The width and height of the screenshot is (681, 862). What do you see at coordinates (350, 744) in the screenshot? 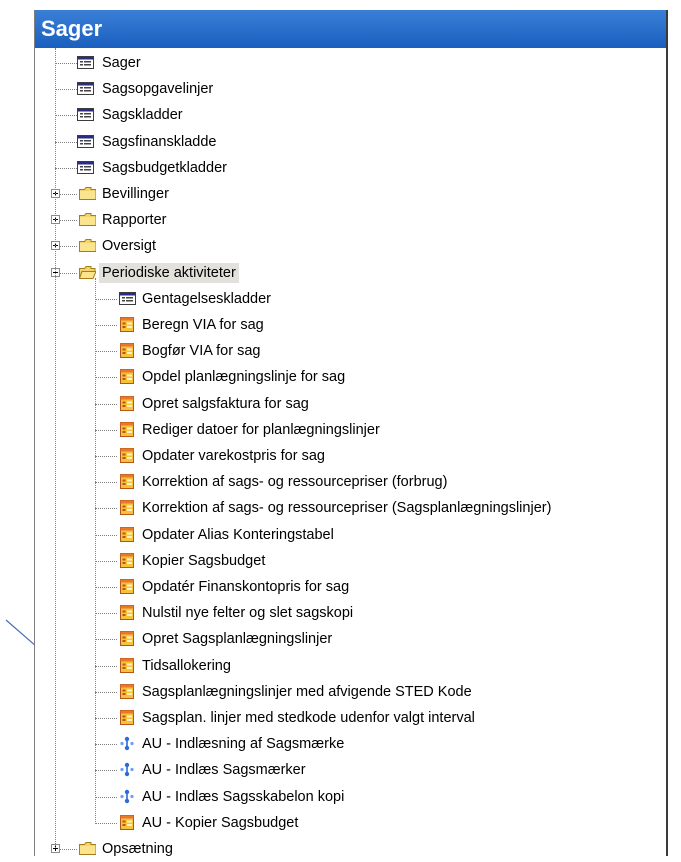
I see `tree-item: AU - Indlæsning af Sagsmærke` at bounding box center [350, 744].